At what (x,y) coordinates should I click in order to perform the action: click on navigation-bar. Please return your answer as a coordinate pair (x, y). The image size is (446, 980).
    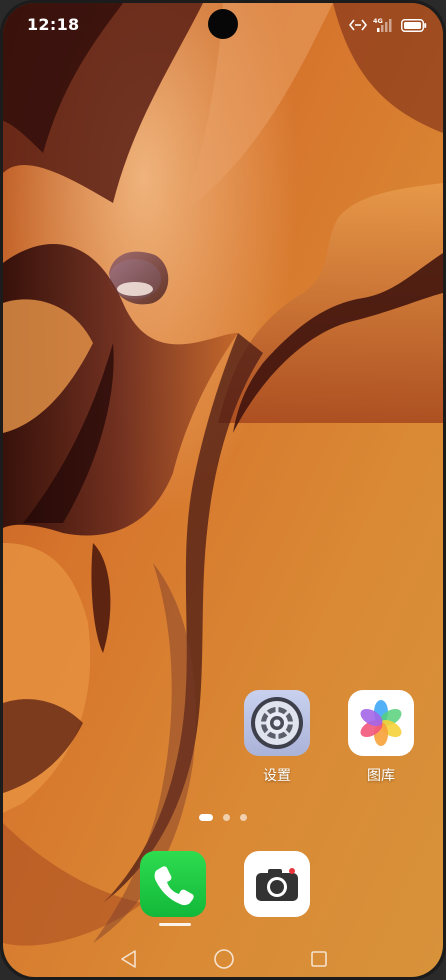
    Looking at the image, I should click on (223, 958).